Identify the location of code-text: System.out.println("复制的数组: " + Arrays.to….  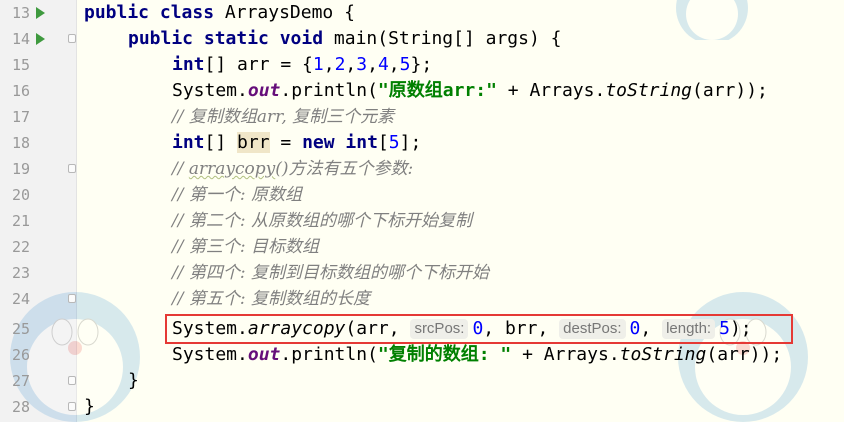
(477, 355).